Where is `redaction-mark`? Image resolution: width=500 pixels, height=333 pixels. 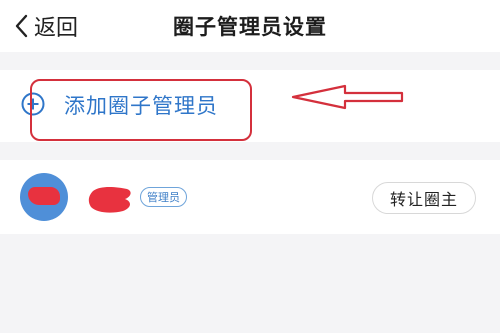 redaction-mark is located at coordinates (44, 196).